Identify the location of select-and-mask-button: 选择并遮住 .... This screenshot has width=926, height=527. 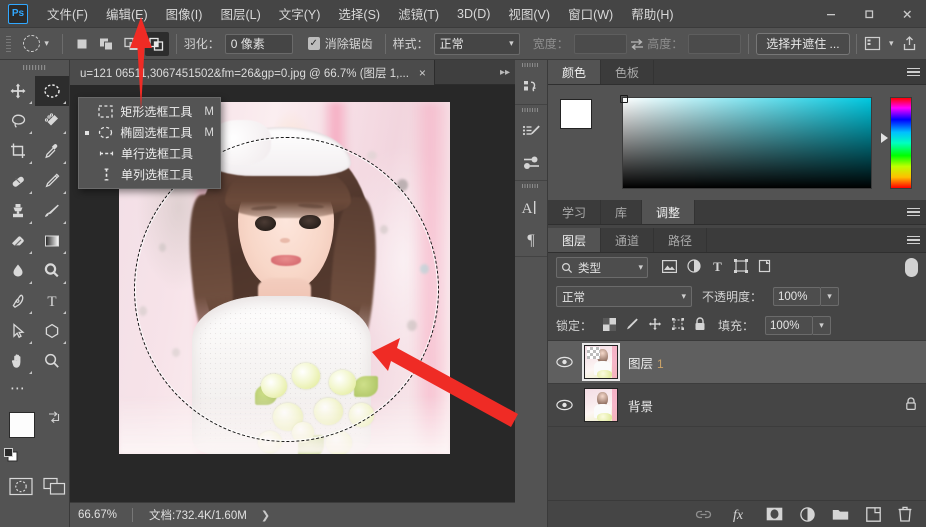
(803, 43).